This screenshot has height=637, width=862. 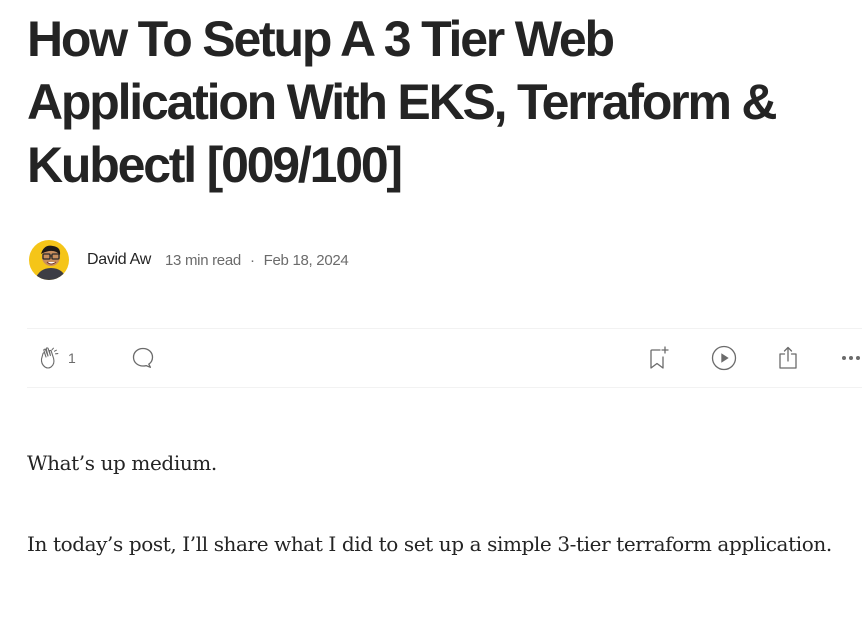 I want to click on avatar-image, so click(x=49, y=260).